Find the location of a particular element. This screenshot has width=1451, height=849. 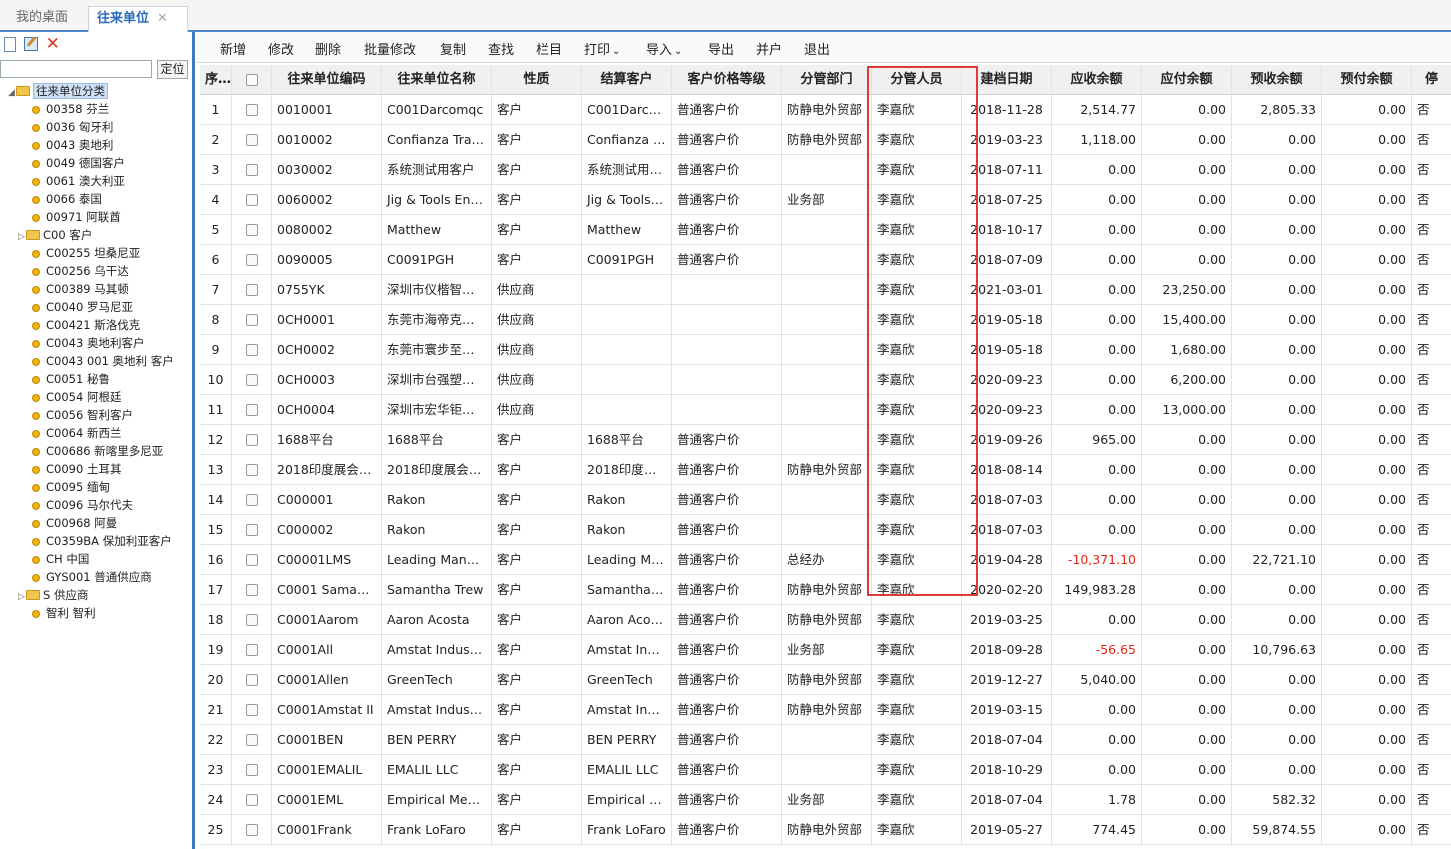

col-advance-paid: 预付余额 is located at coordinates (1367, 80).